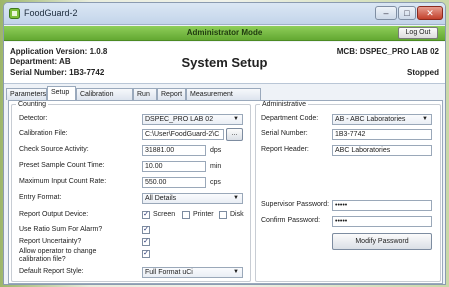 The height and width of the screenshot is (287, 449). Describe the element at coordinates (26, 94) in the screenshot. I see `tab-parameters: Parameters` at that location.